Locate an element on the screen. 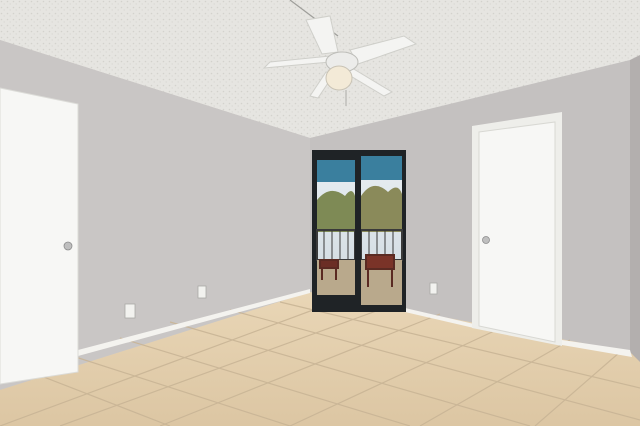  left-door is located at coordinates (39, 236).